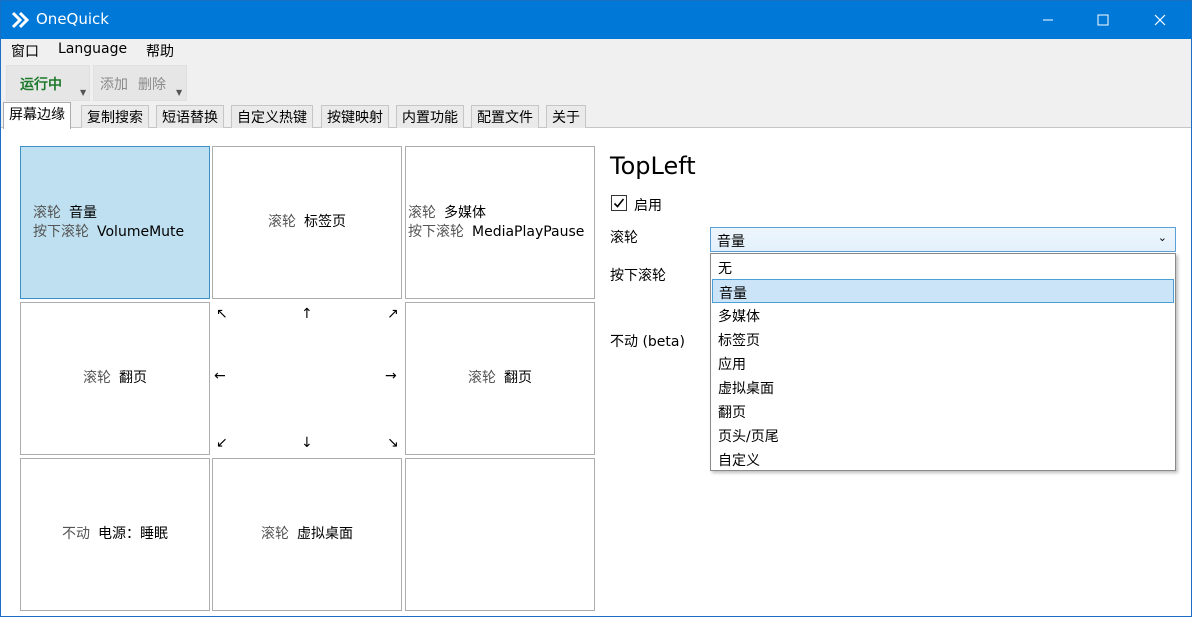  Describe the element at coordinates (307, 314) in the screenshot. I see `arrow-up-icon: ↑` at that location.